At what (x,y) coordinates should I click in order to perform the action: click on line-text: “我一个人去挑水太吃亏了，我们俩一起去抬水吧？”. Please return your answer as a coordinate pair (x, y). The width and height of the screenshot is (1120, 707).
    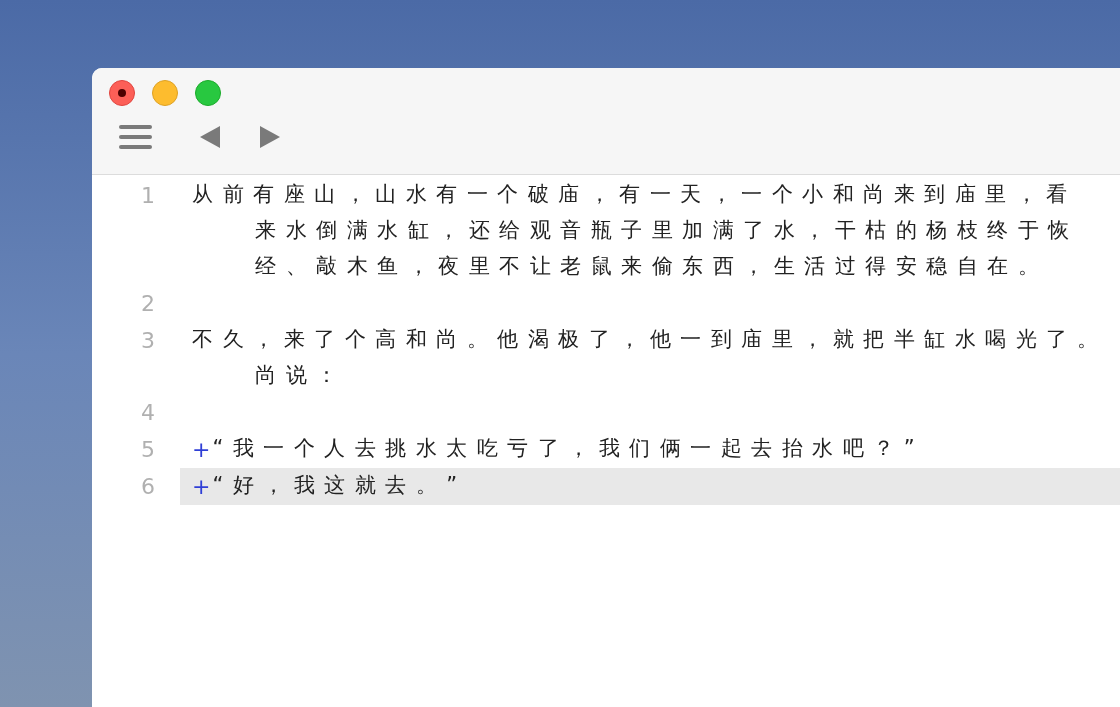
    Looking at the image, I should click on (568, 449).